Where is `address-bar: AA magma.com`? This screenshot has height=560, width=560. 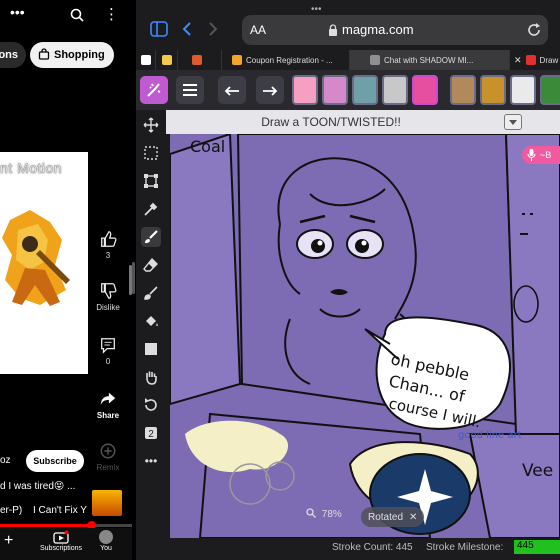
address-bar: AA magma.com is located at coordinates (395, 30).